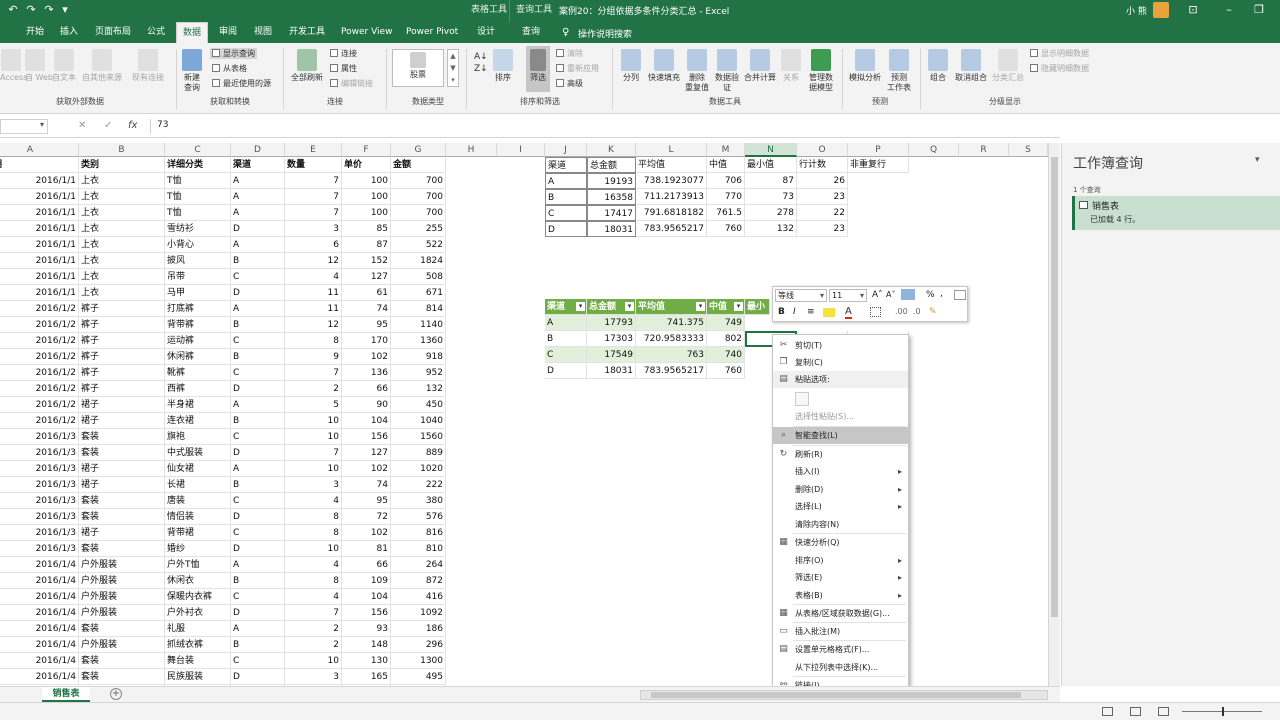  What do you see at coordinates (418, 309) in the screenshot?
I see `table-cell: 814` at bounding box center [418, 309].